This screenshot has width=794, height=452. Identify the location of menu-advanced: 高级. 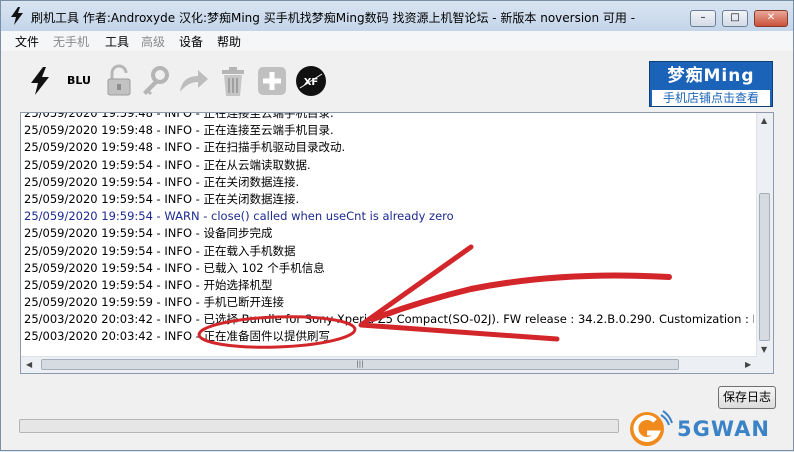
(153, 41).